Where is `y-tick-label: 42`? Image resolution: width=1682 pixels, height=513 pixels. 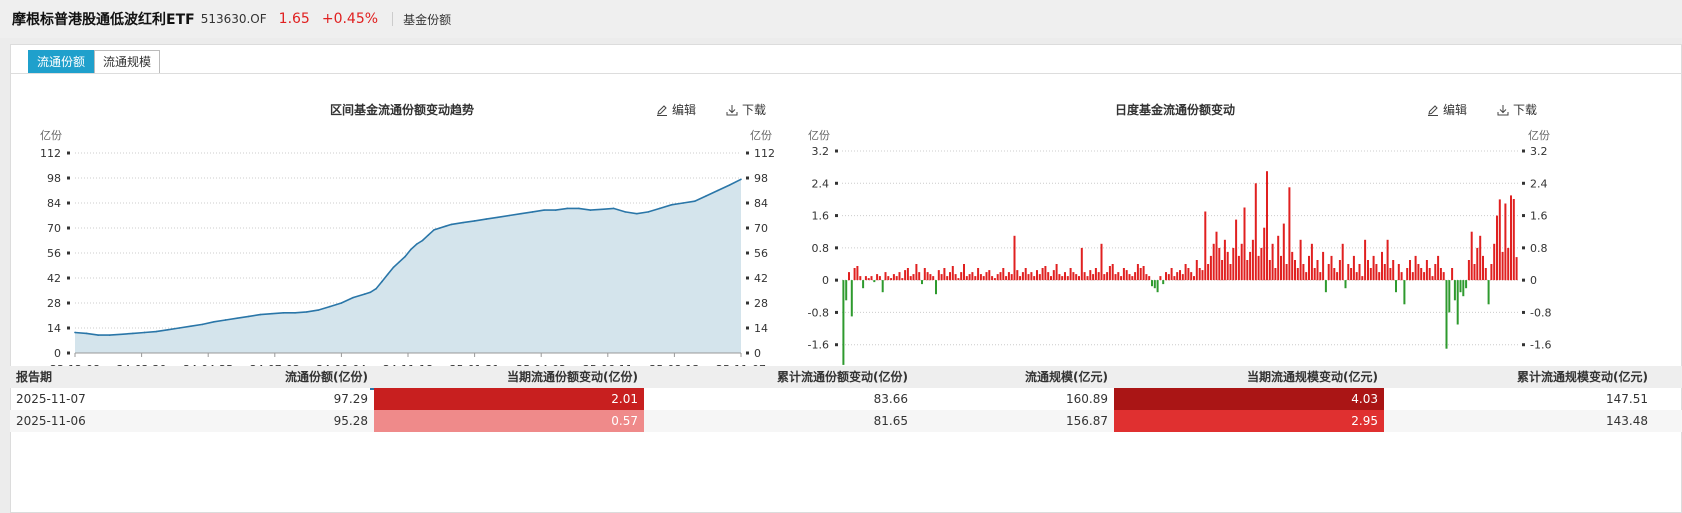
y-tick-label: 42 is located at coordinates (54, 278).